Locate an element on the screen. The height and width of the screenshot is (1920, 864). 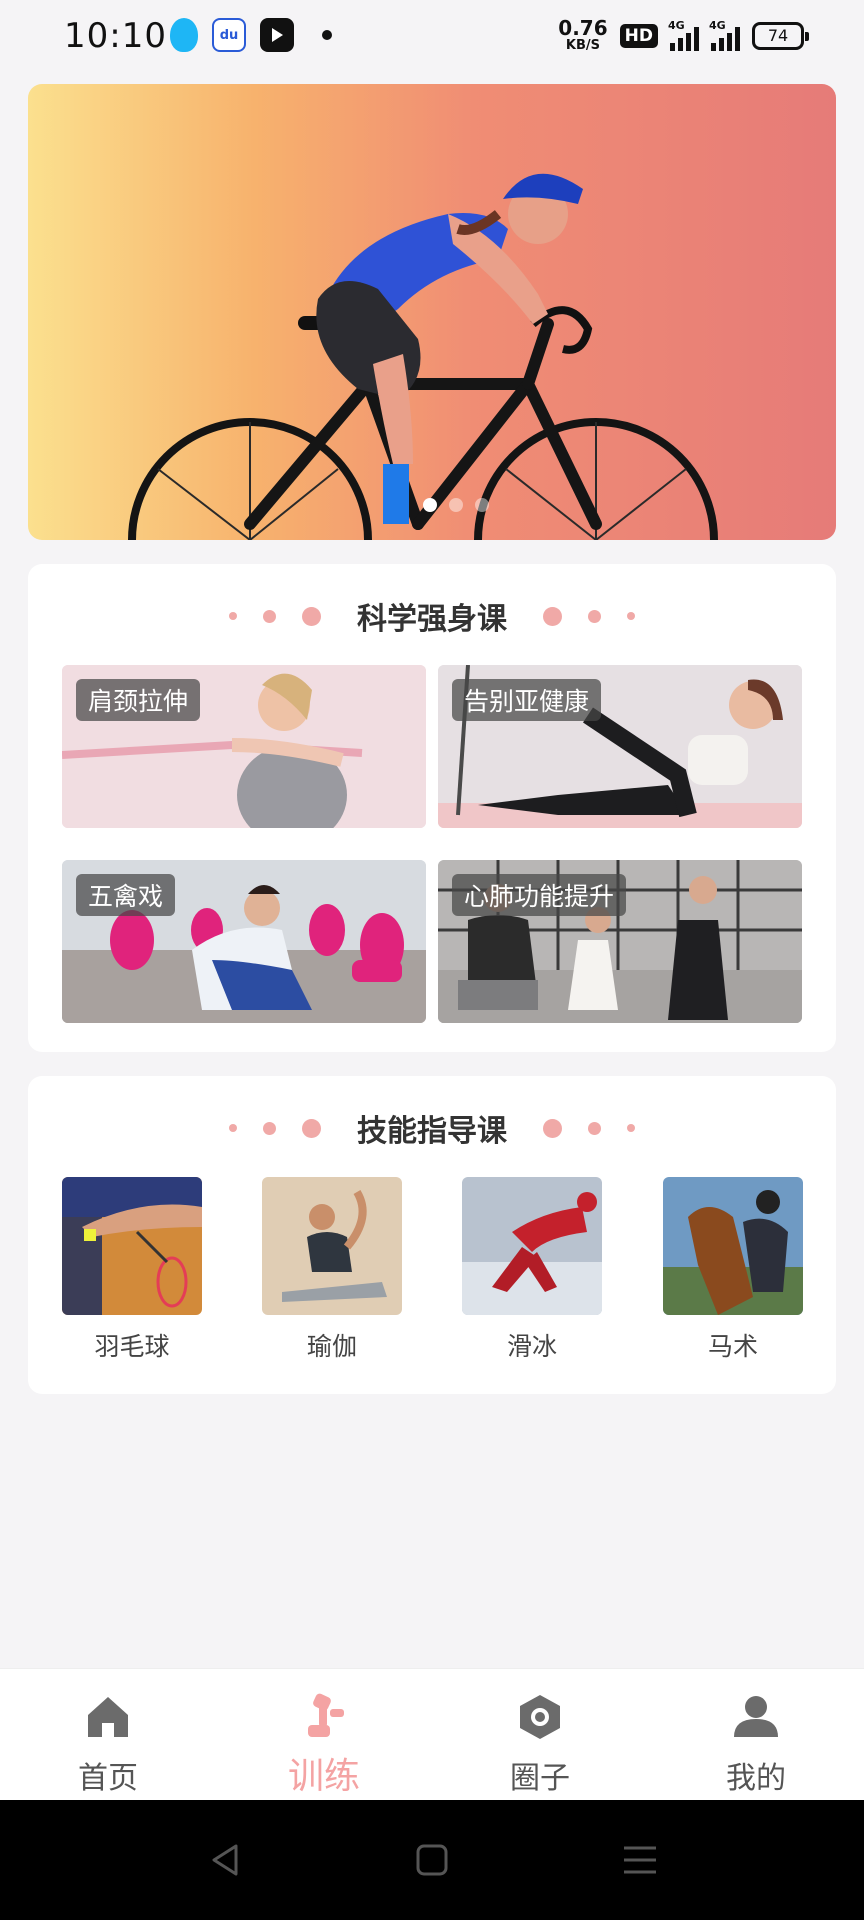
course-card-wuqinxi: 五禽戏 is located at coordinates (244, 941).